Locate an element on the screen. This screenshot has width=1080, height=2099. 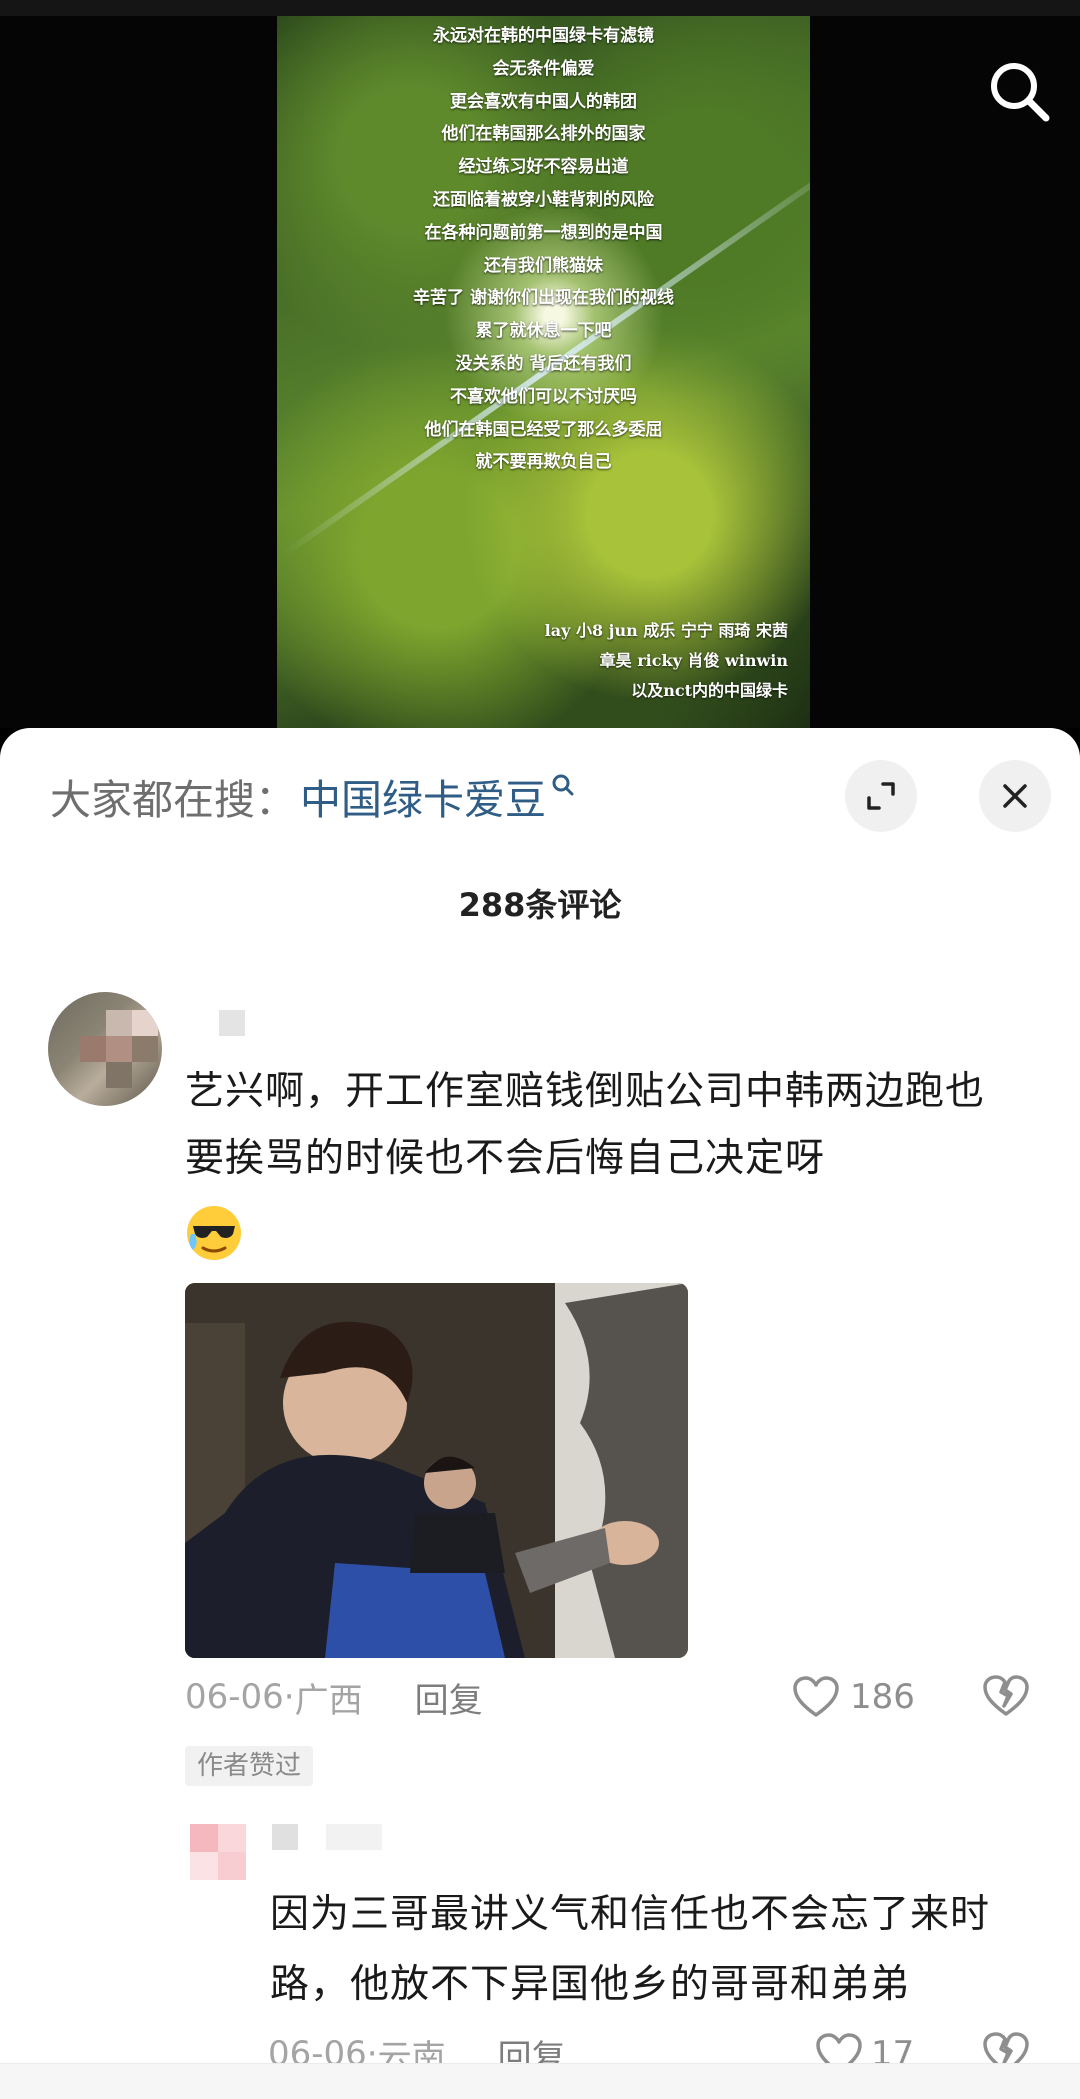
expand-icon is located at coordinates (881, 796).